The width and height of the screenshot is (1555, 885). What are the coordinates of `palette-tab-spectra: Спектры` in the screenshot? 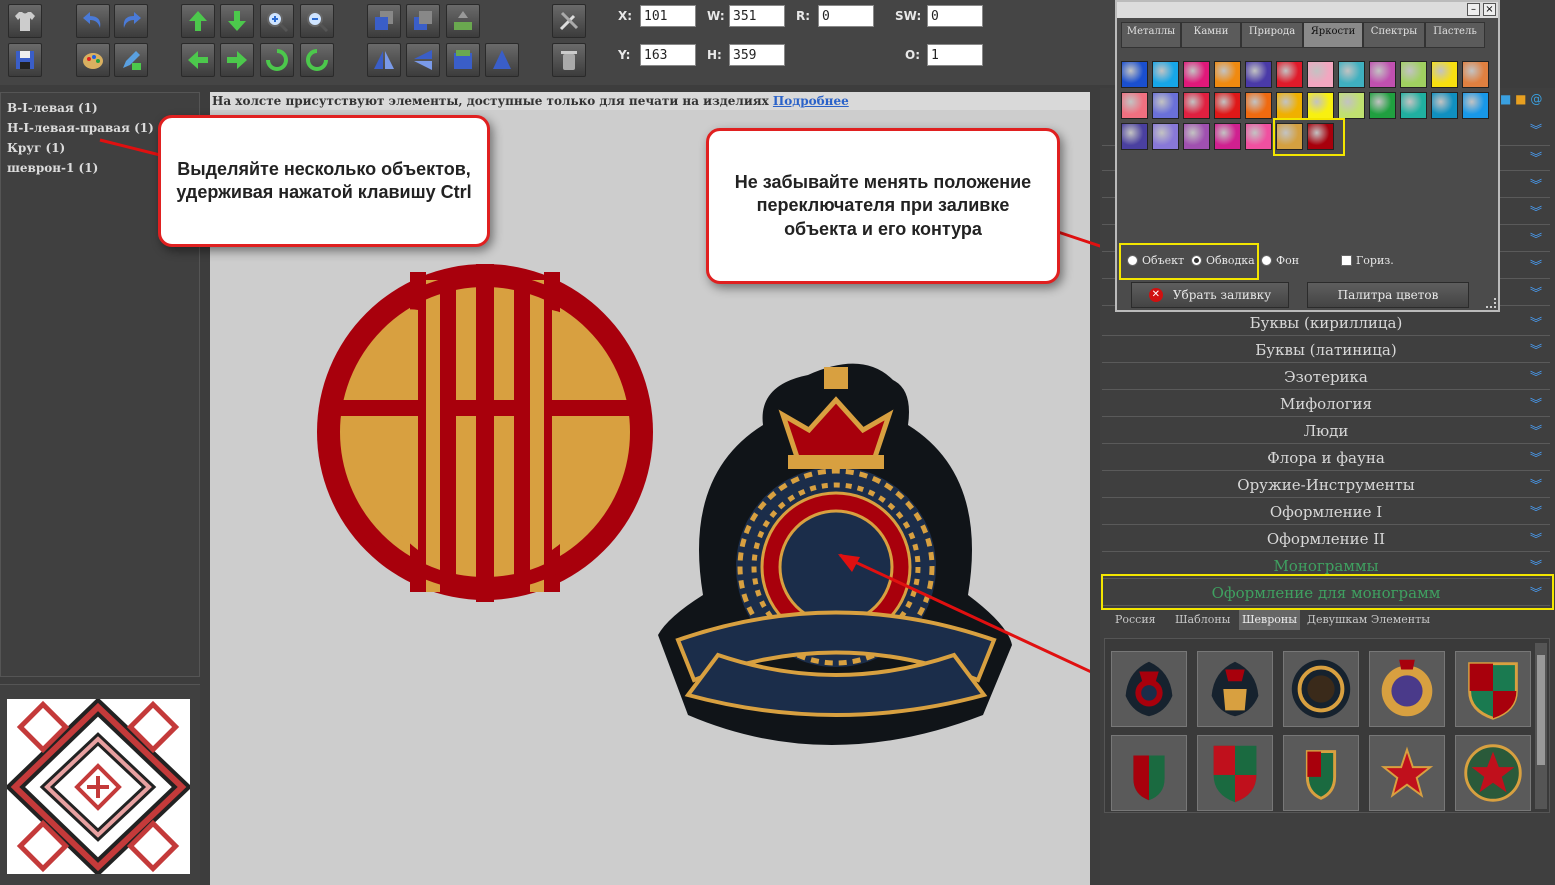 It's located at (1394, 35).